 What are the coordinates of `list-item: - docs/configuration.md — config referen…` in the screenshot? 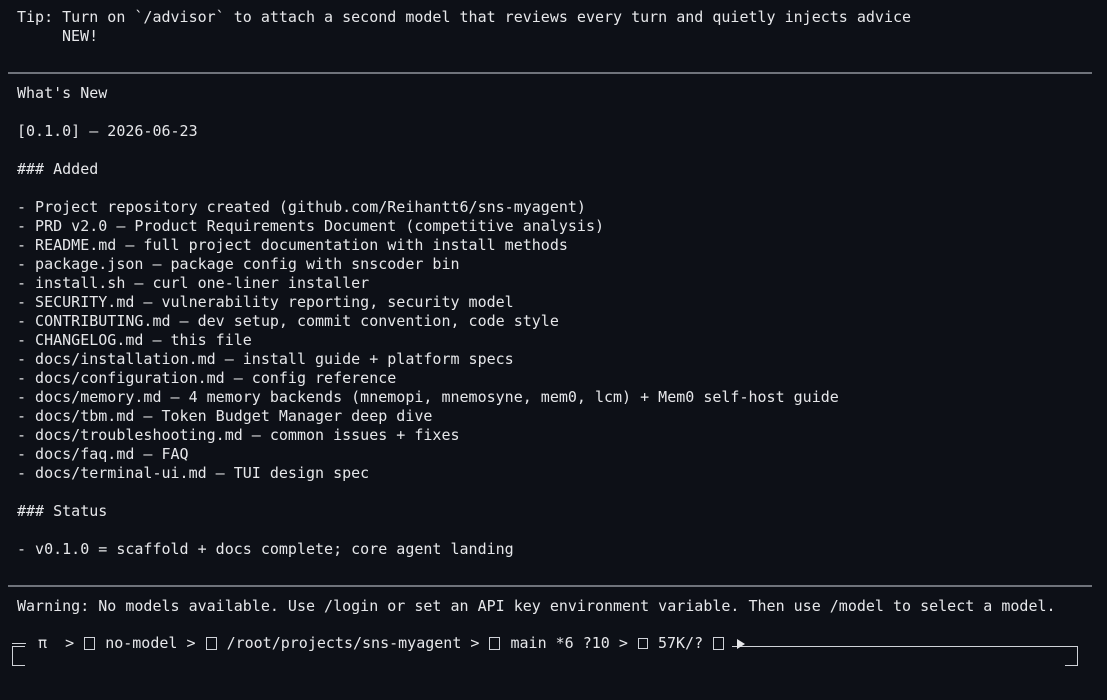 It's located at (207, 378).